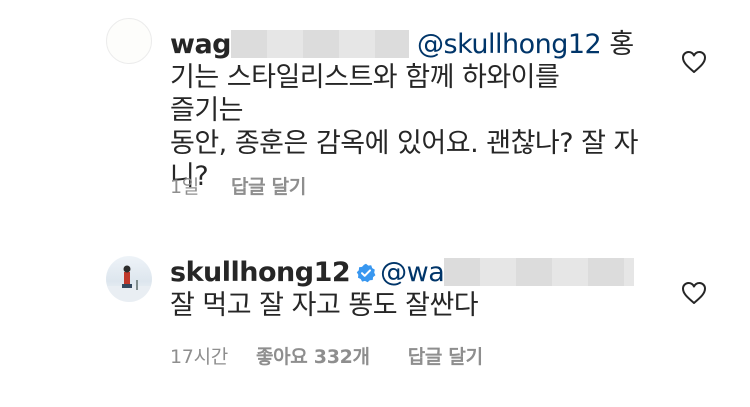  What do you see at coordinates (260, 272) in the screenshot?
I see `username: skullhong12` at bounding box center [260, 272].